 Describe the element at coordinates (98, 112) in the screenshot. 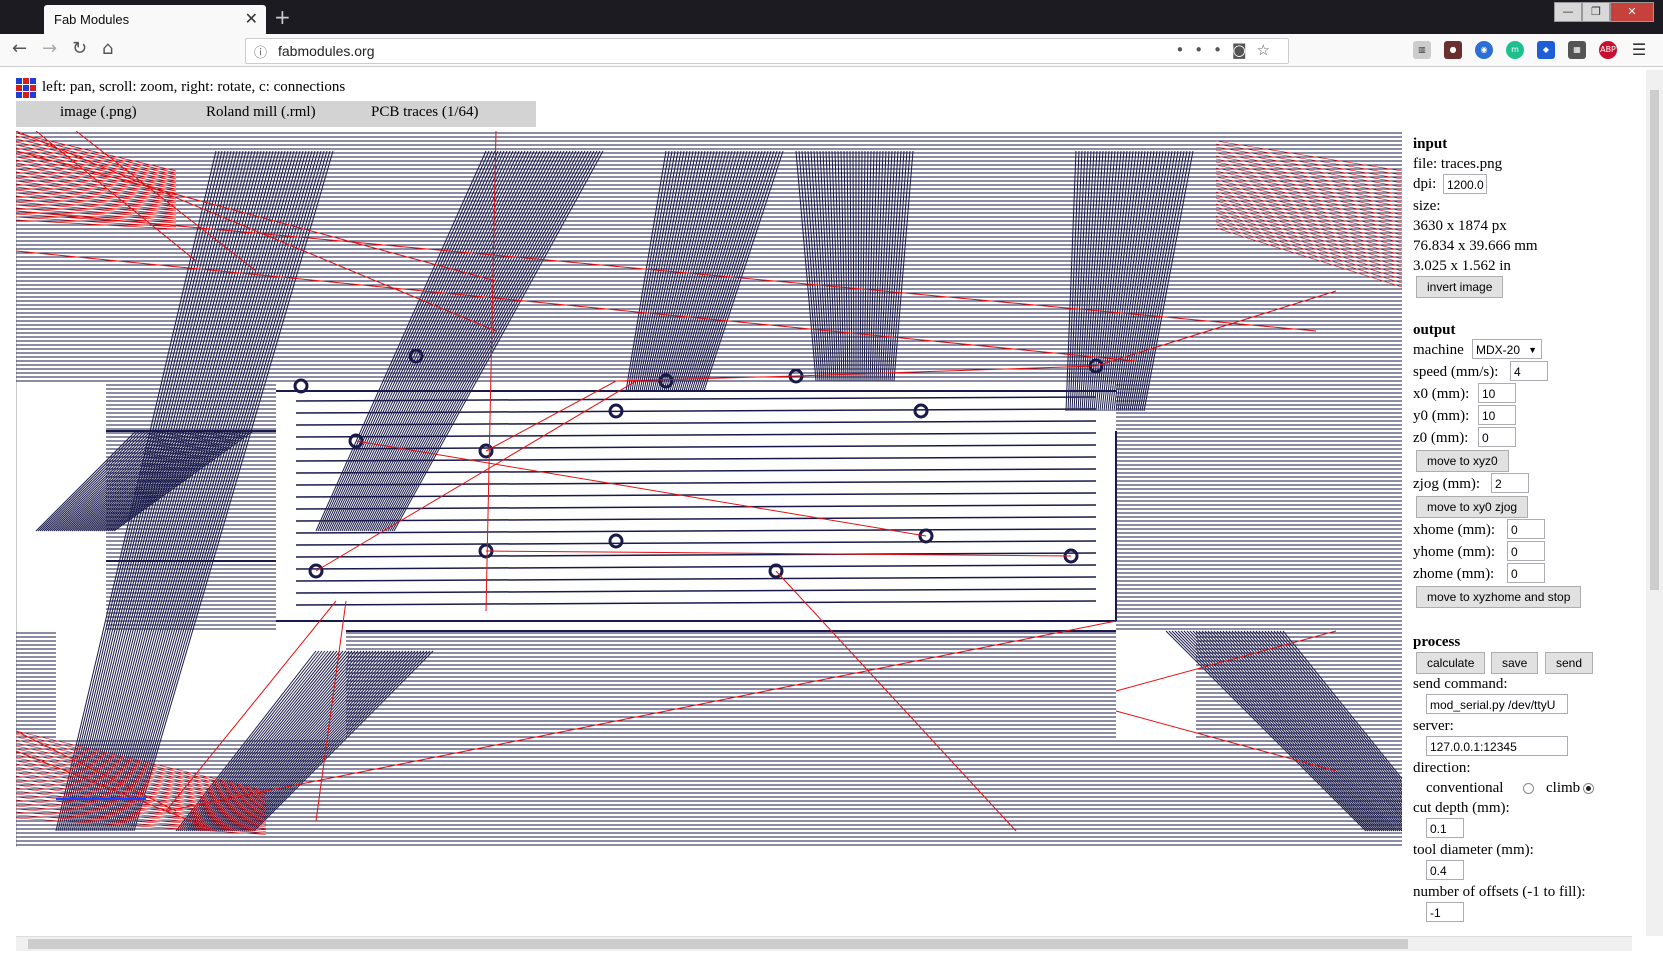

I see `tab-image: image (.png)` at that location.